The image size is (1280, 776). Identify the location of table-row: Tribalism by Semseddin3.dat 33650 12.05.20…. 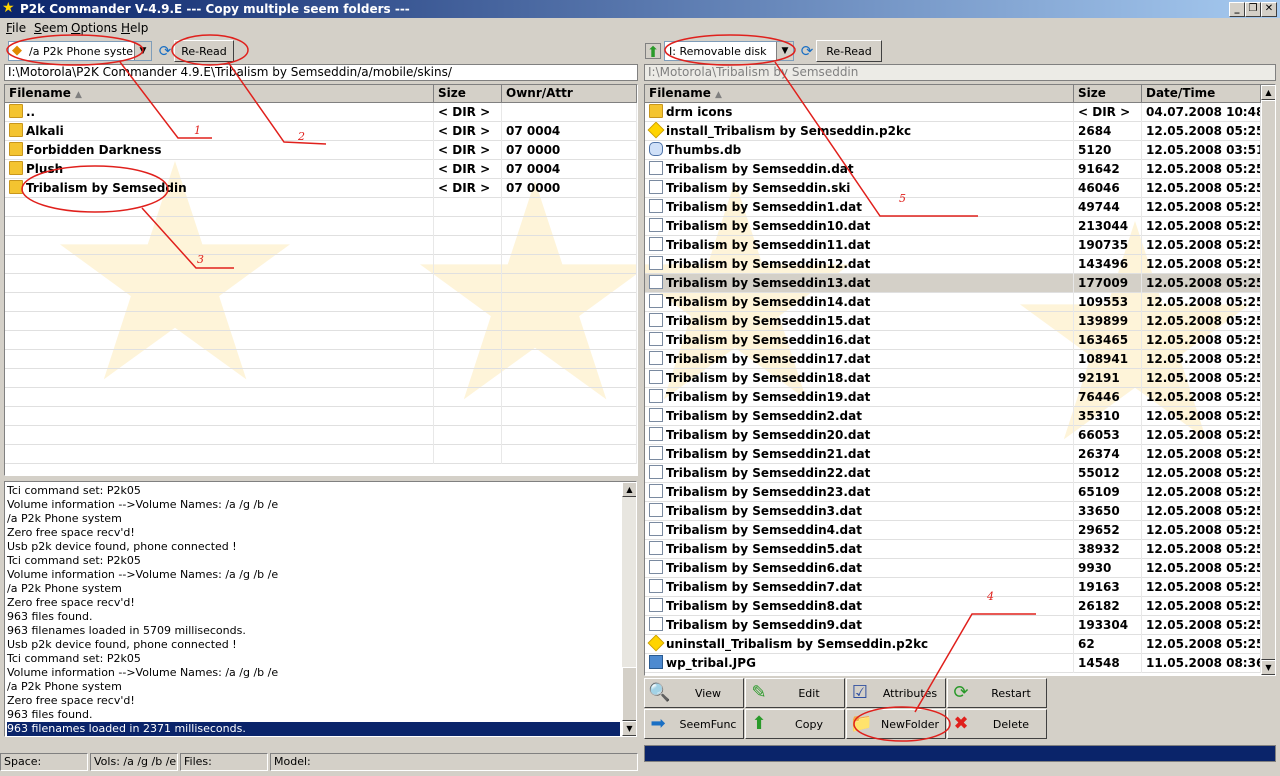
(953, 511).